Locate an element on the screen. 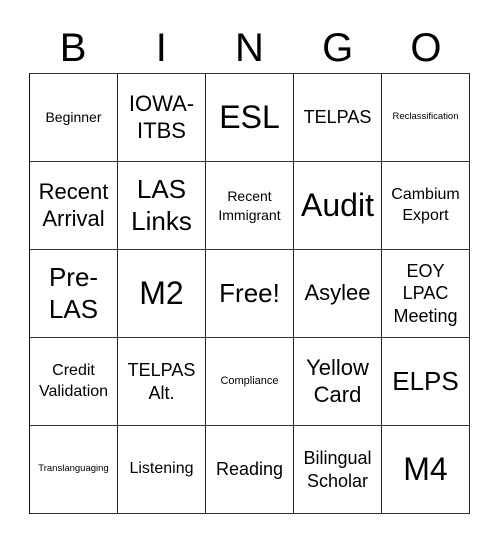 This screenshot has width=500, height=544. bingo-cell: IOWA-ITBS is located at coordinates (162, 118).